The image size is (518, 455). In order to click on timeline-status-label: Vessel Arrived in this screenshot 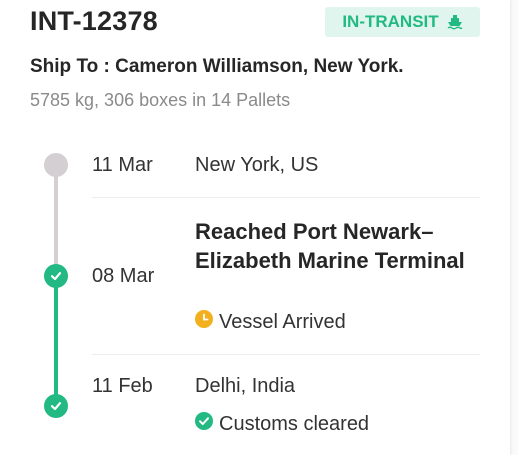, I will do `click(282, 321)`.